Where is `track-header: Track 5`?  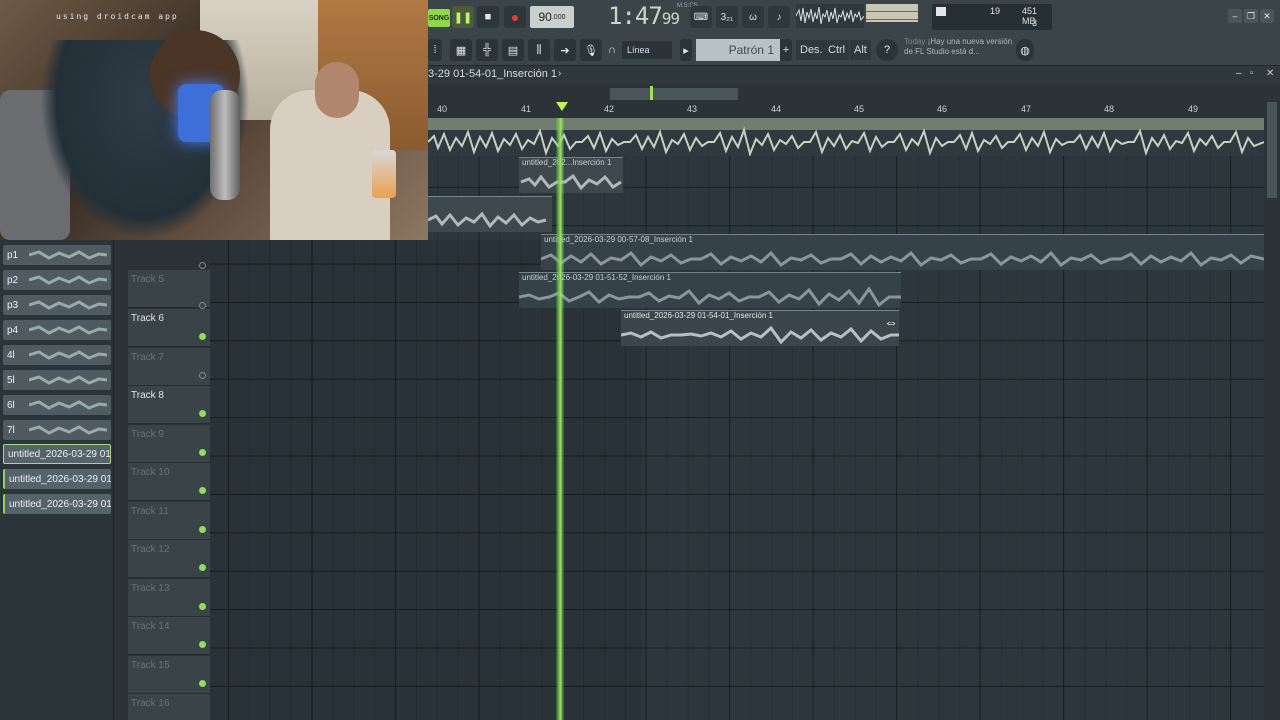
track-header: Track 5 is located at coordinates (169, 285).